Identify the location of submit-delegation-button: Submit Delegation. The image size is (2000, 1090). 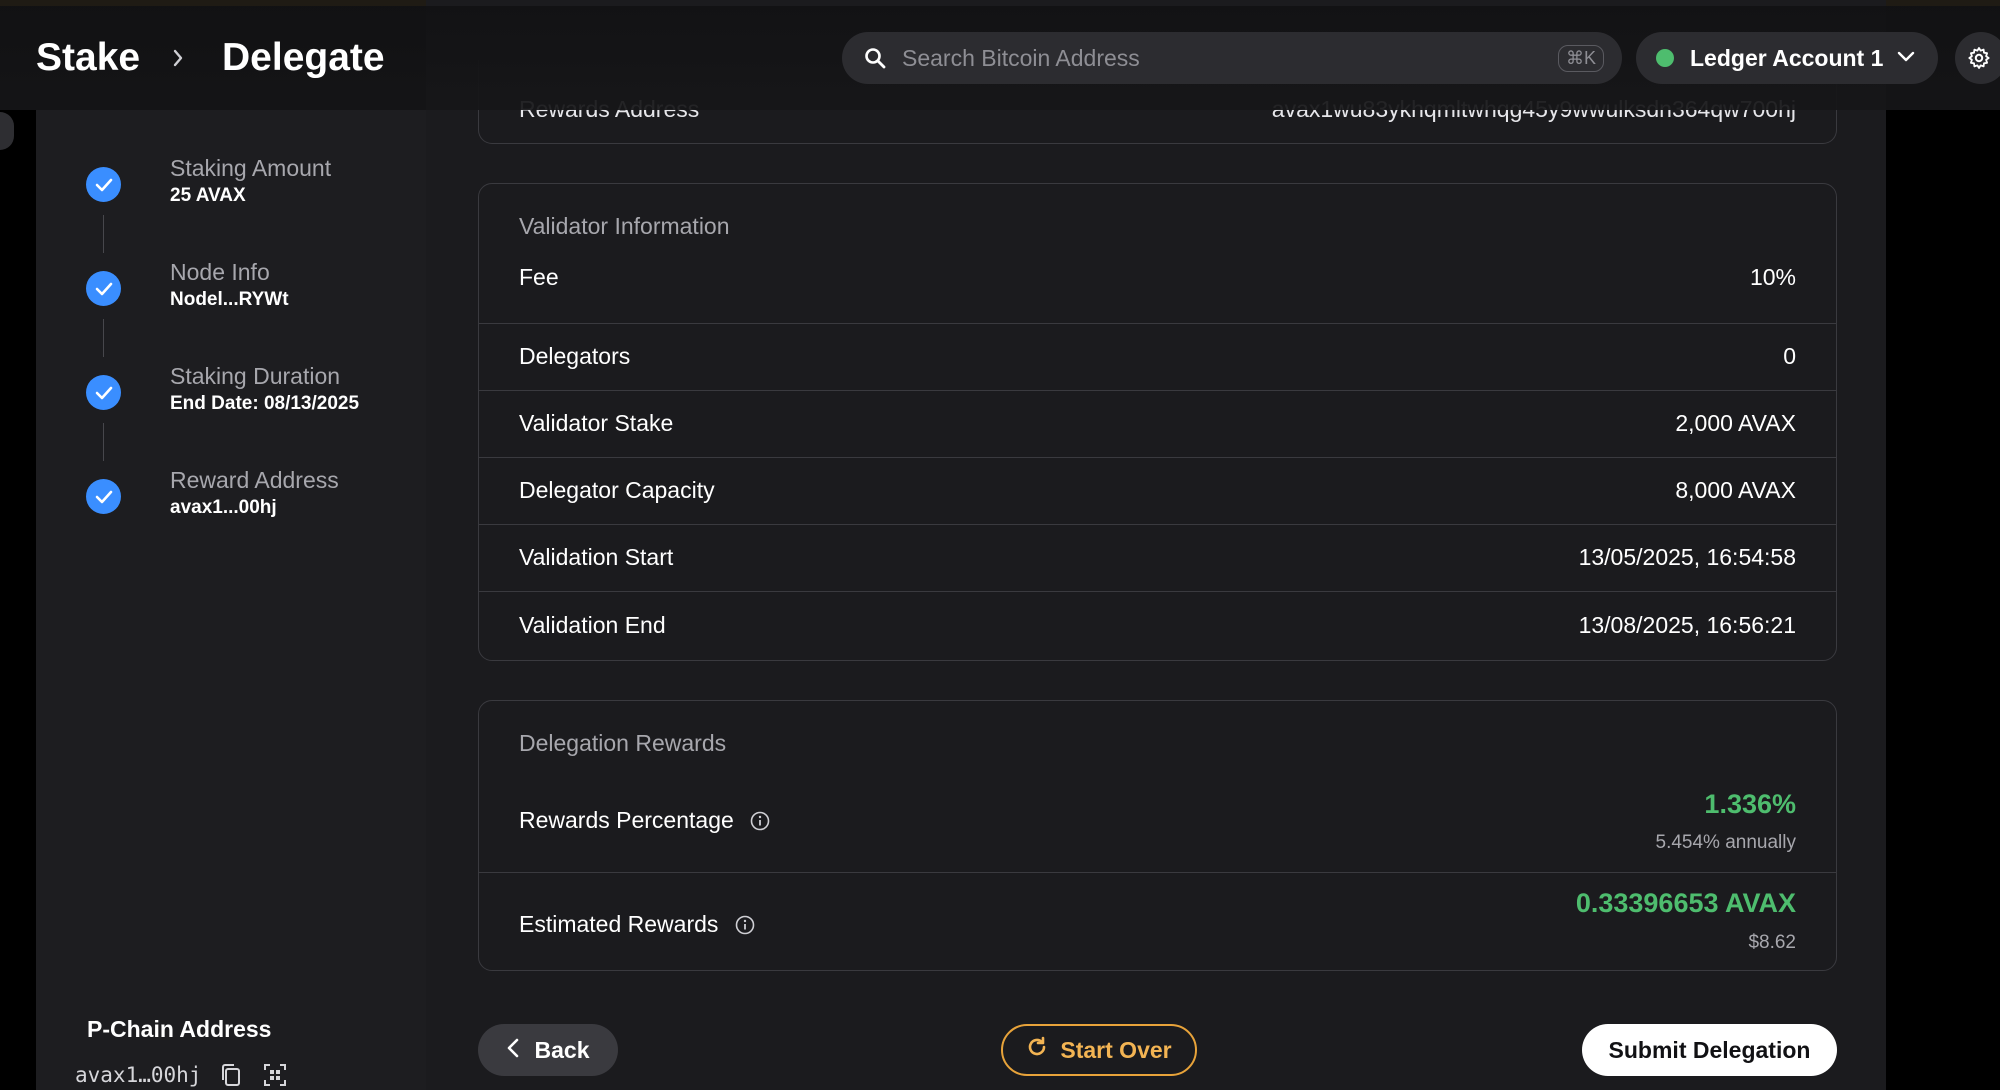
(1709, 1050).